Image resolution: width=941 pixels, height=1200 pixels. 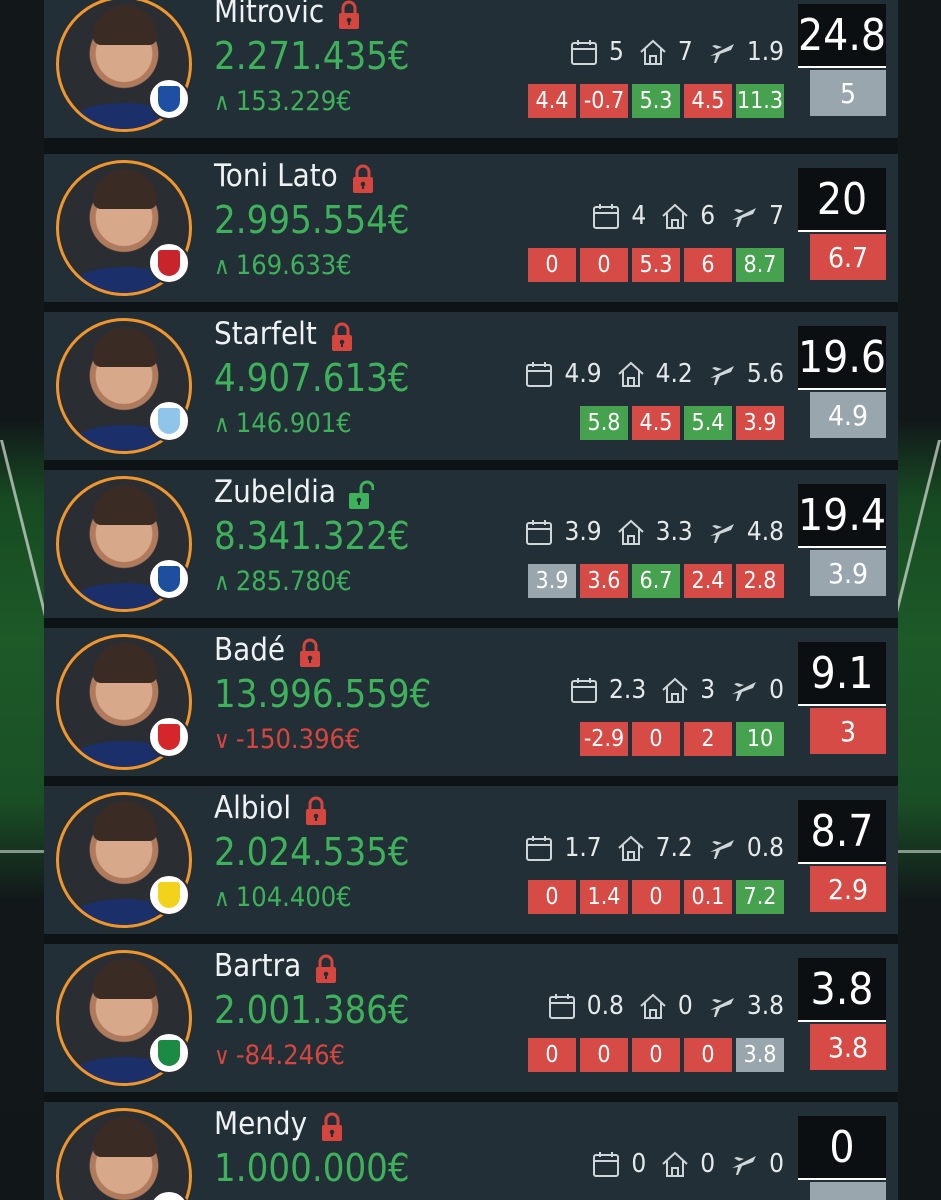 What do you see at coordinates (708, 1164) in the screenshot?
I see `stat-home: 0` at bounding box center [708, 1164].